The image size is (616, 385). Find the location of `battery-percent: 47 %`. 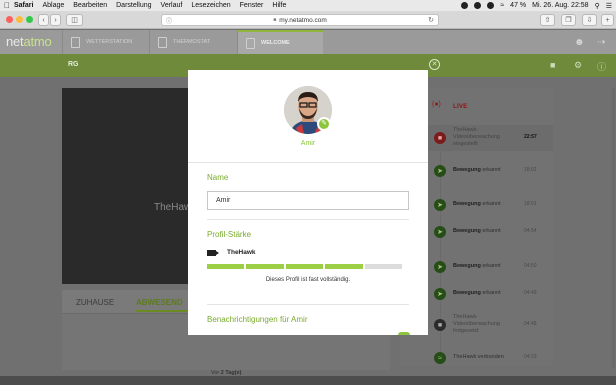

battery-percent: 47 % is located at coordinates (518, 5).